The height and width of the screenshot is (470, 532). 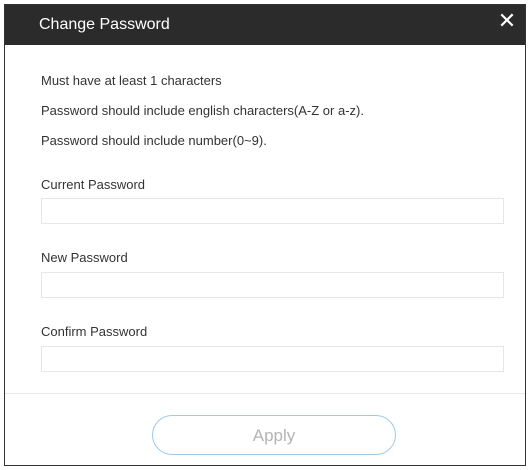 What do you see at coordinates (84, 257) in the screenshot?
I see `new-password-label: New Password` at bounding box center [84, 257].